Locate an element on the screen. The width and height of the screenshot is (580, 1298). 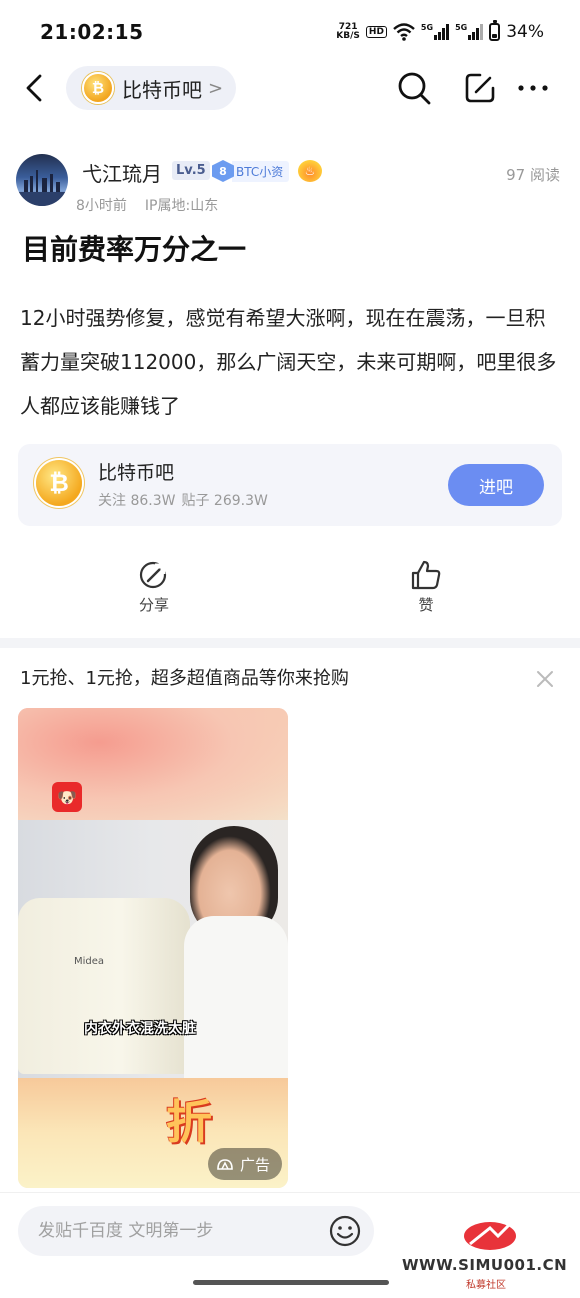
post-time: 8小时前 is located at coordinates (101, 206).